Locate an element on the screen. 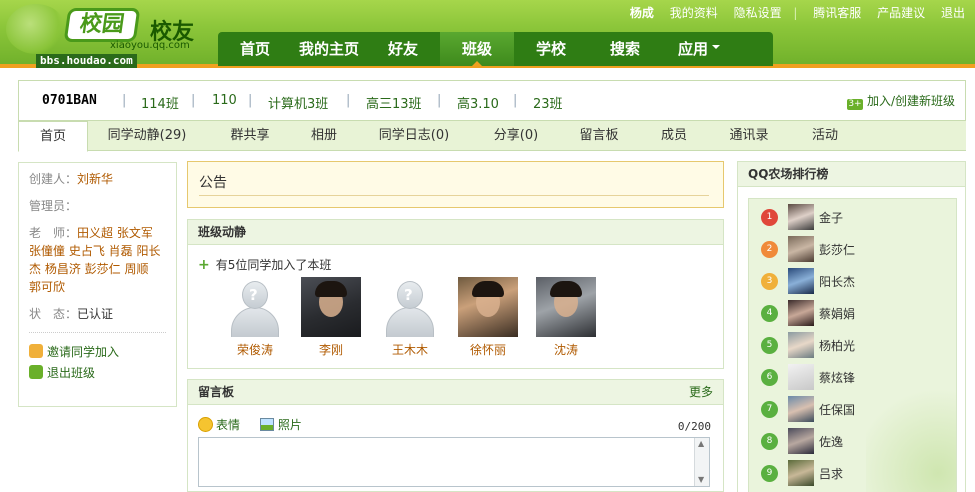 The image size is (975, 492). current-user-link: 杨成 is located at coordinates (642, 13).